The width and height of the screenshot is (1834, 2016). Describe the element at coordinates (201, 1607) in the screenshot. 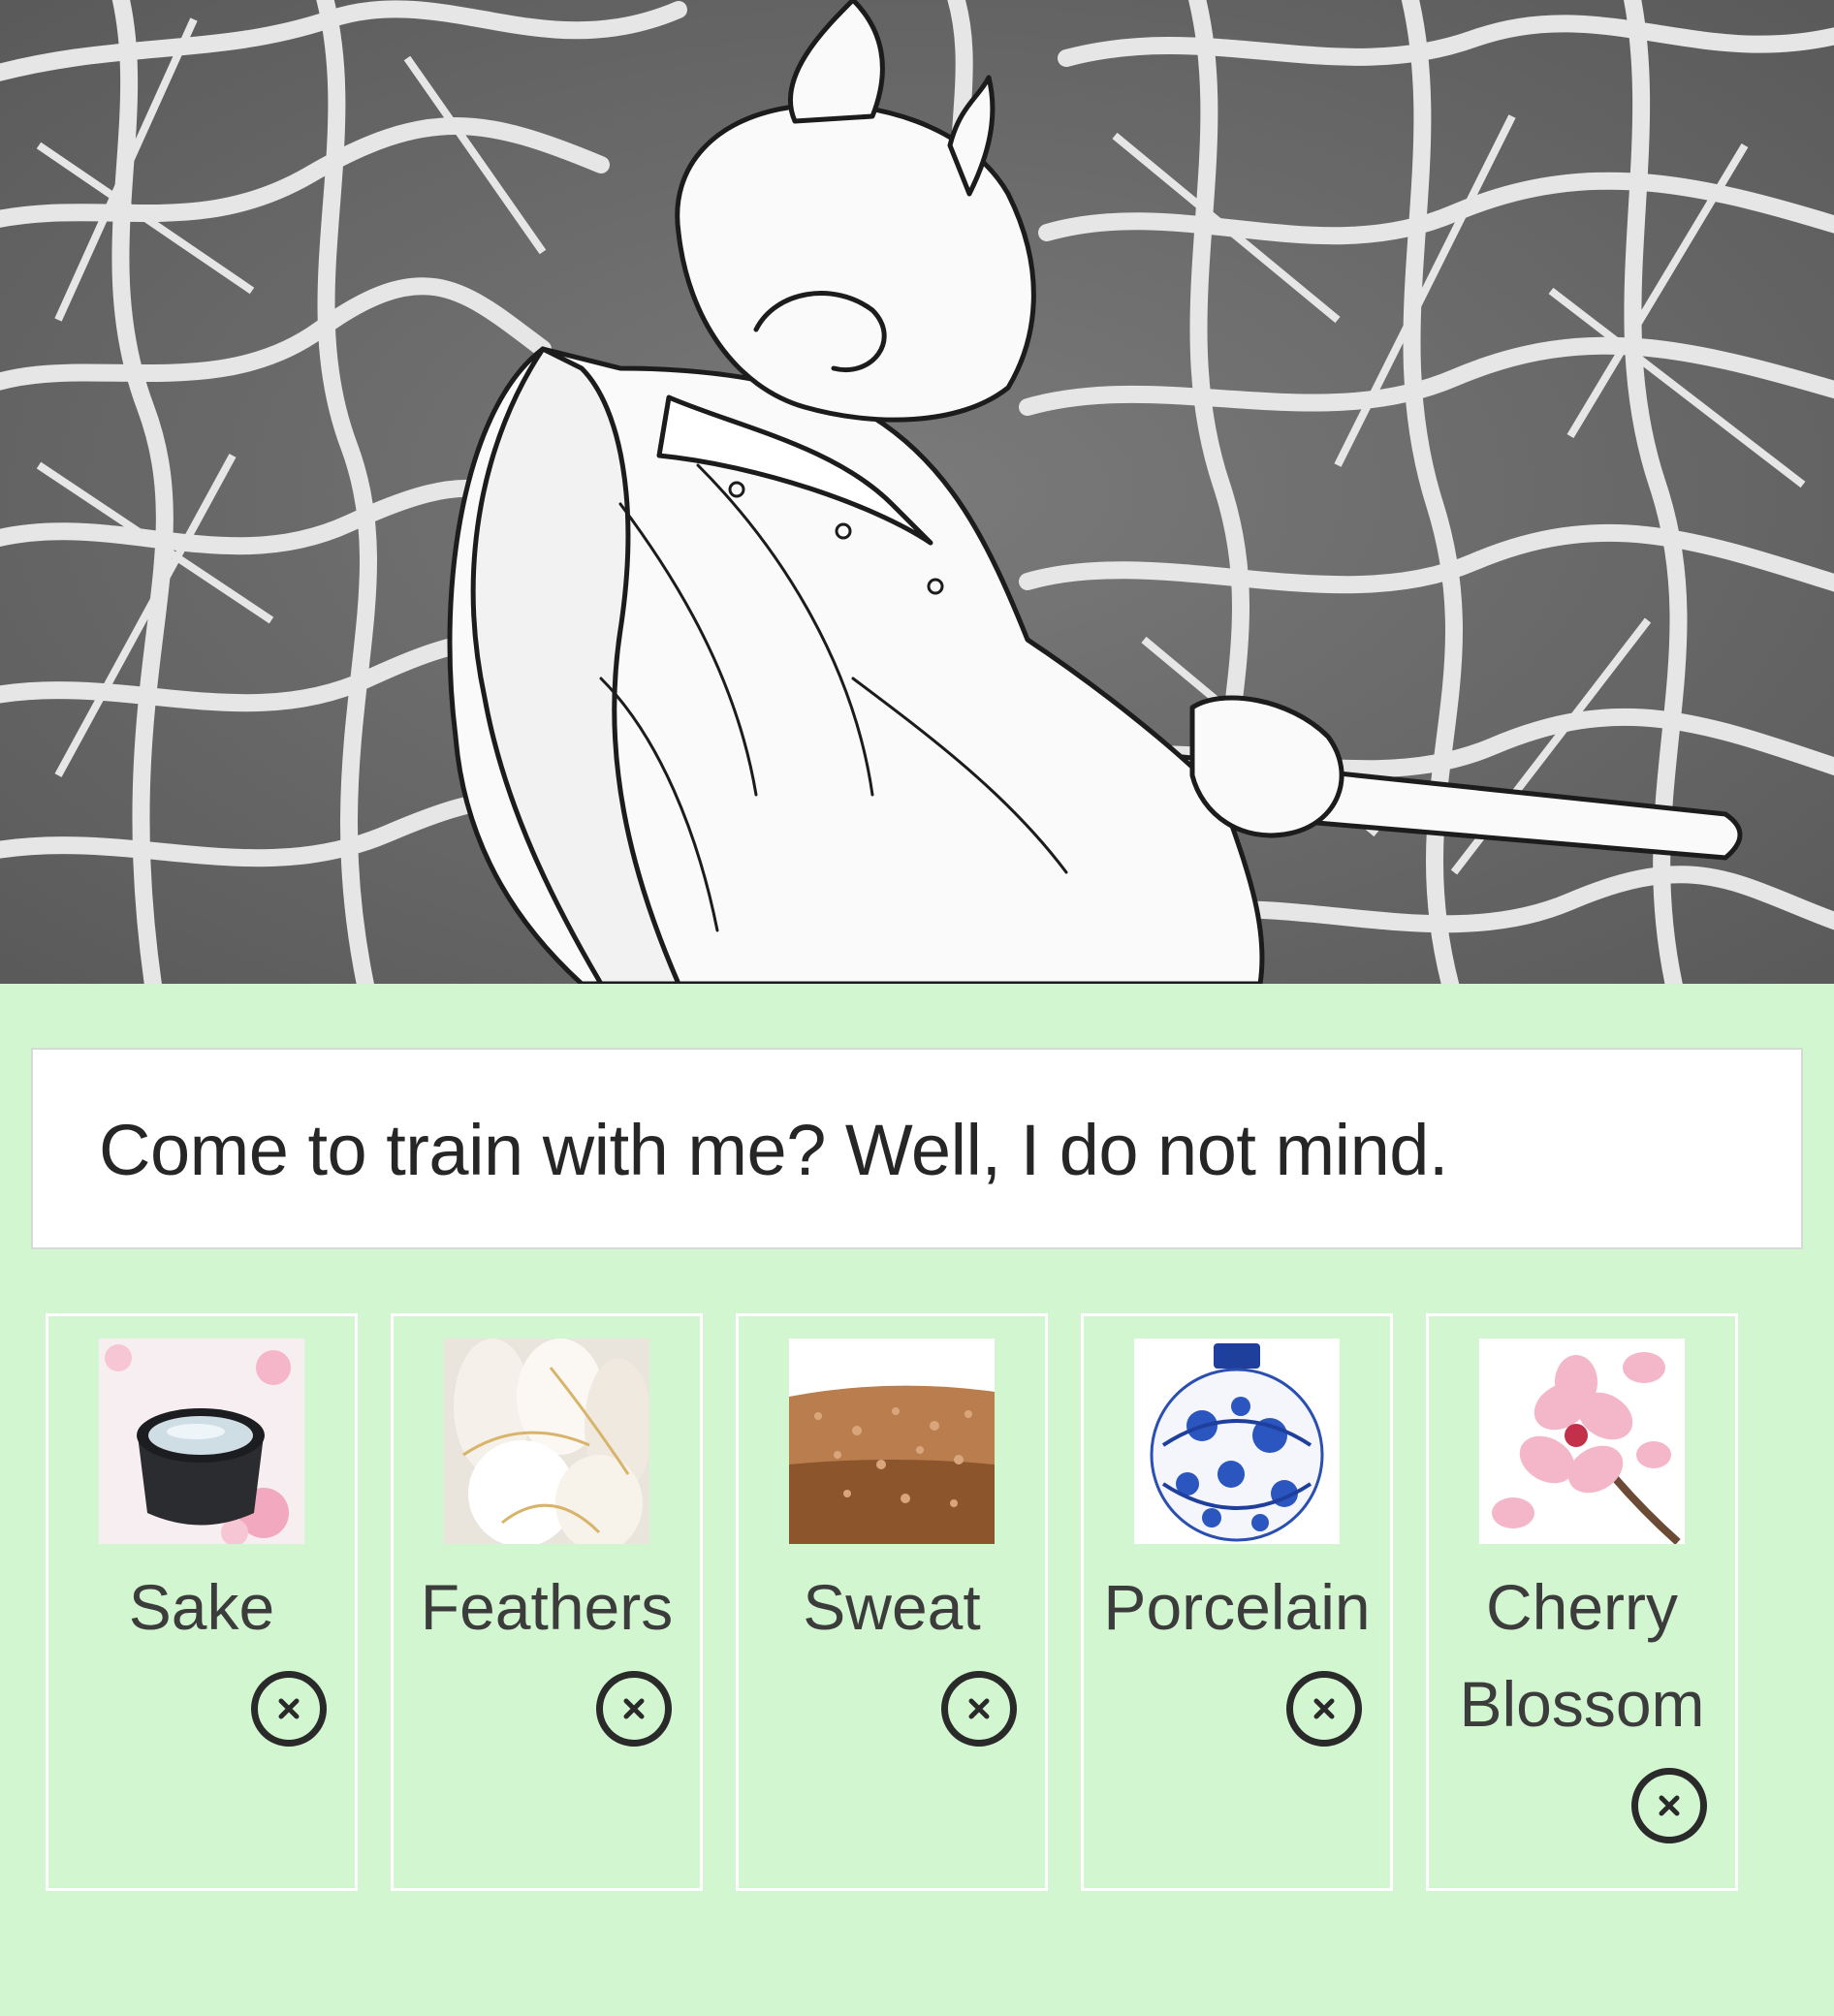

I see `ingredient-label: Sake` at that location.